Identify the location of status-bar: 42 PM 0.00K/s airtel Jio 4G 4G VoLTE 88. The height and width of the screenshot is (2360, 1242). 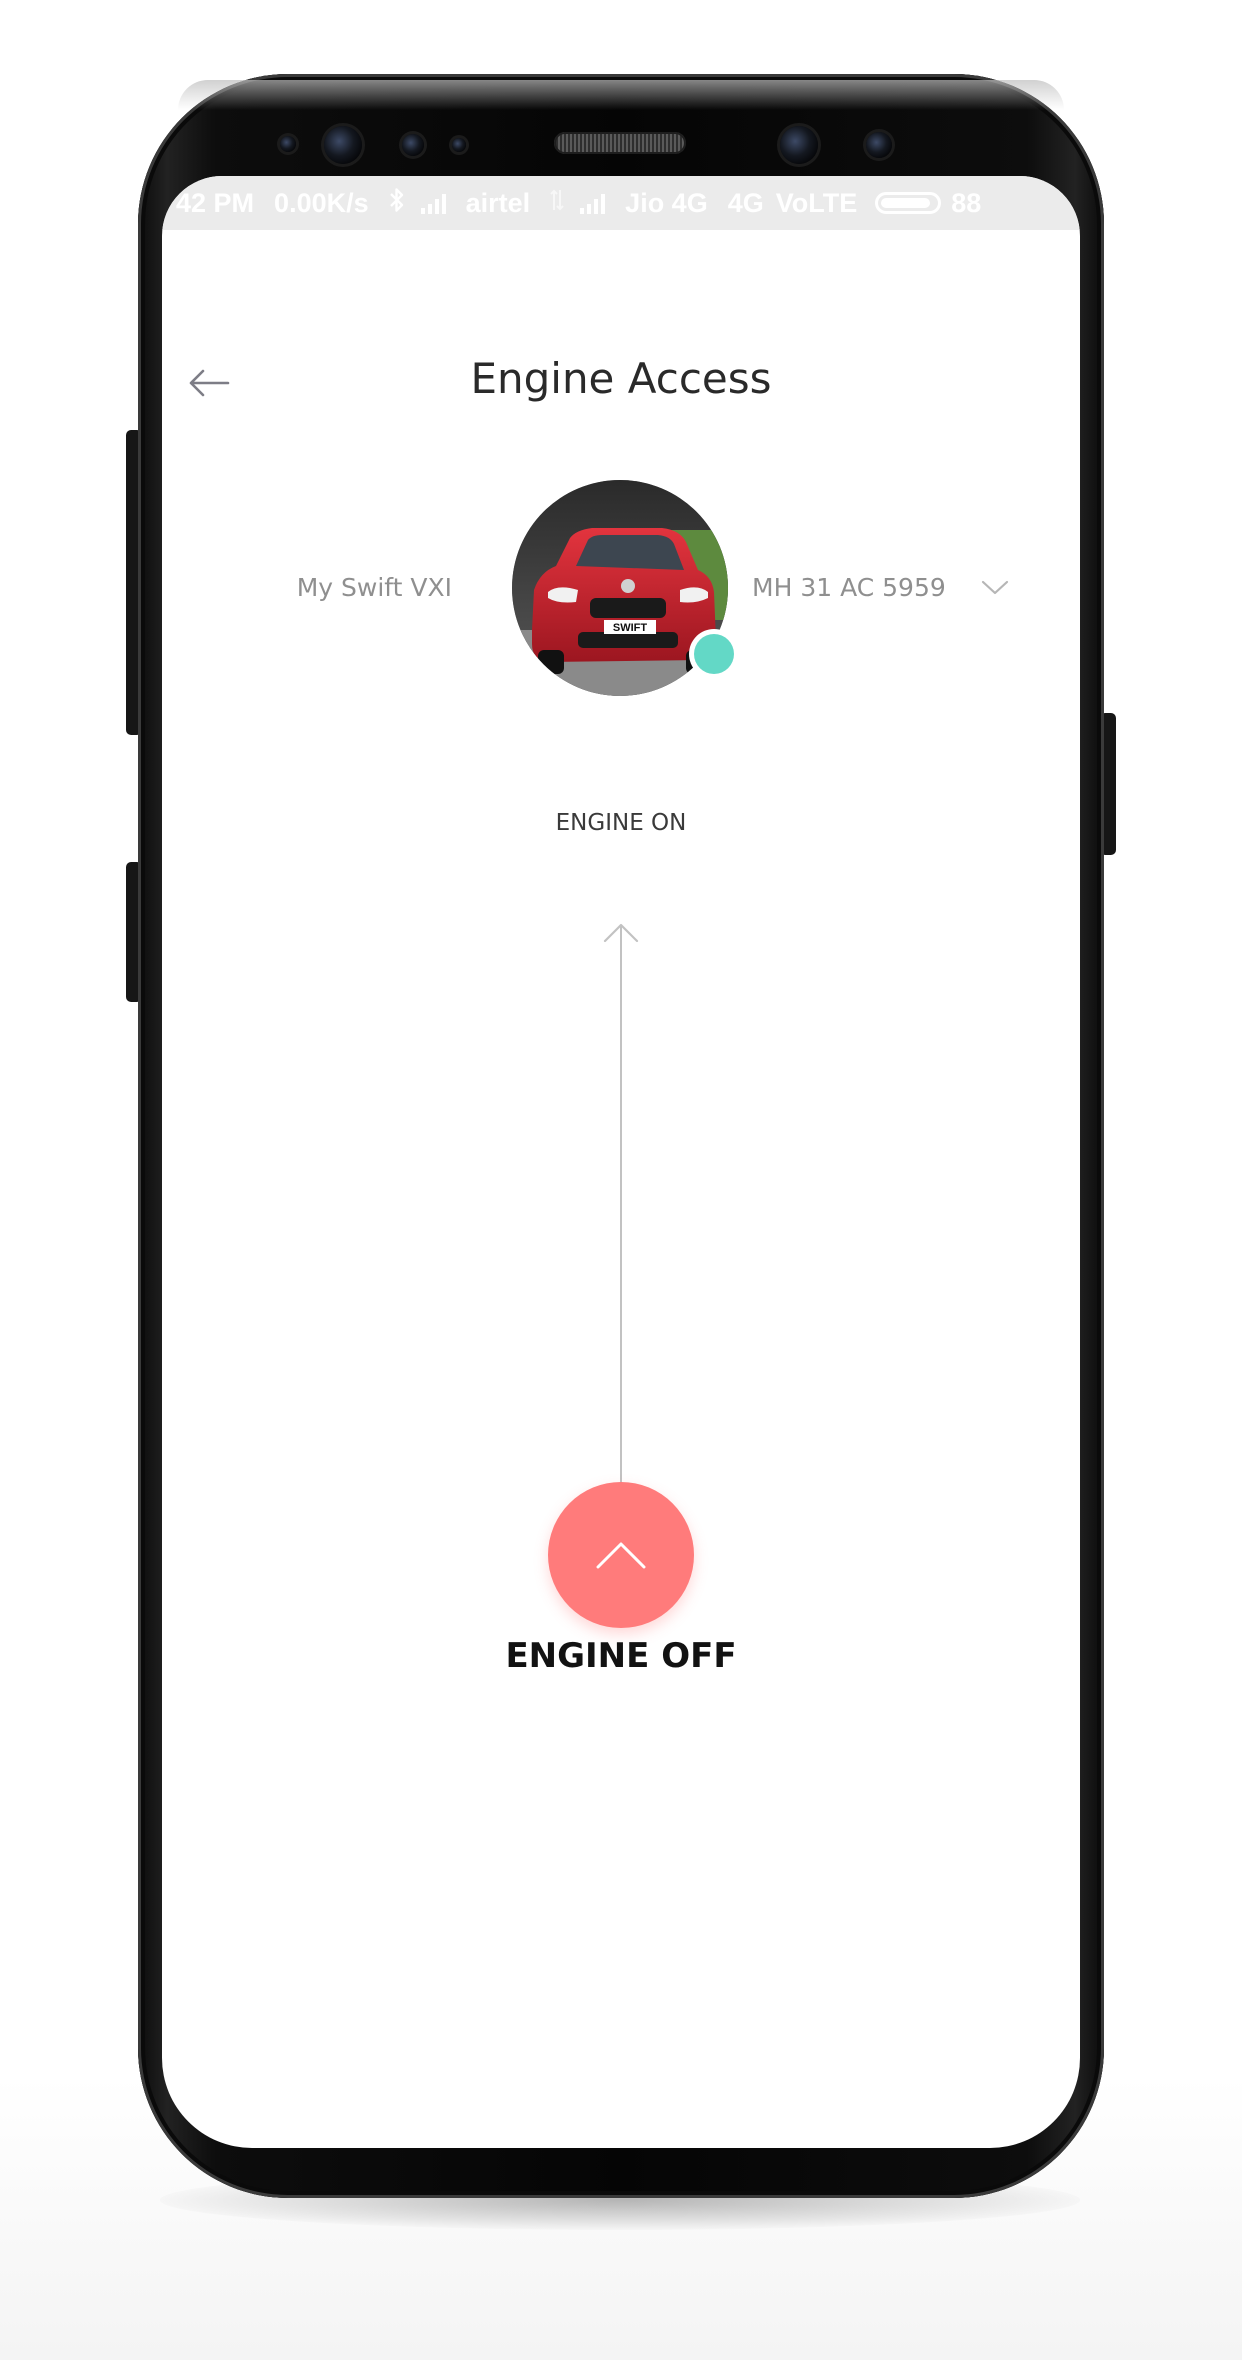
(621, 203).